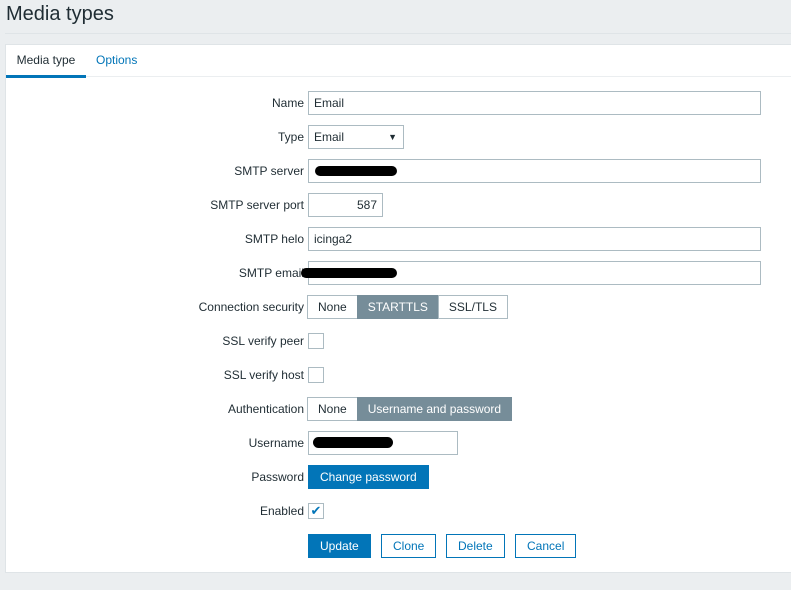 The image size is (791, 590). I want to click on checkmark-icon: ✔, so click(316, 510).